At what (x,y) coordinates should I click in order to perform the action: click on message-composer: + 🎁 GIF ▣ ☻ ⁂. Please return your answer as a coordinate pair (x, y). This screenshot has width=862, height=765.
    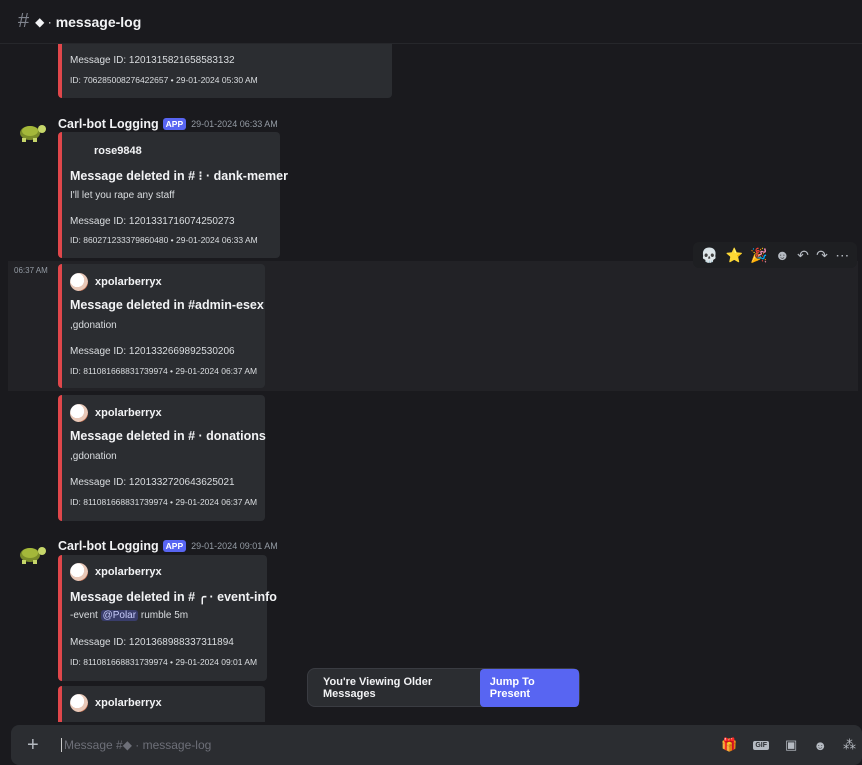
    Looking at the image, I should click on (436, 745).